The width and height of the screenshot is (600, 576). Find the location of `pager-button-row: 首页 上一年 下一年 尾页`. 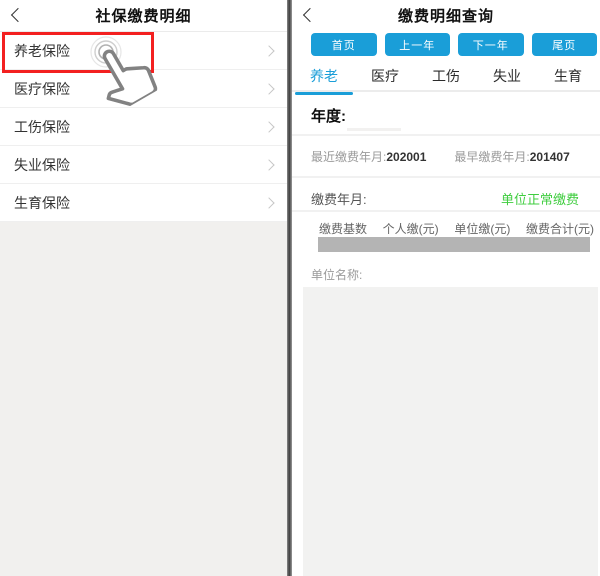

pager-button-row: 首页 上一年 下一年 尾页 is located at coordinates (454, 44).